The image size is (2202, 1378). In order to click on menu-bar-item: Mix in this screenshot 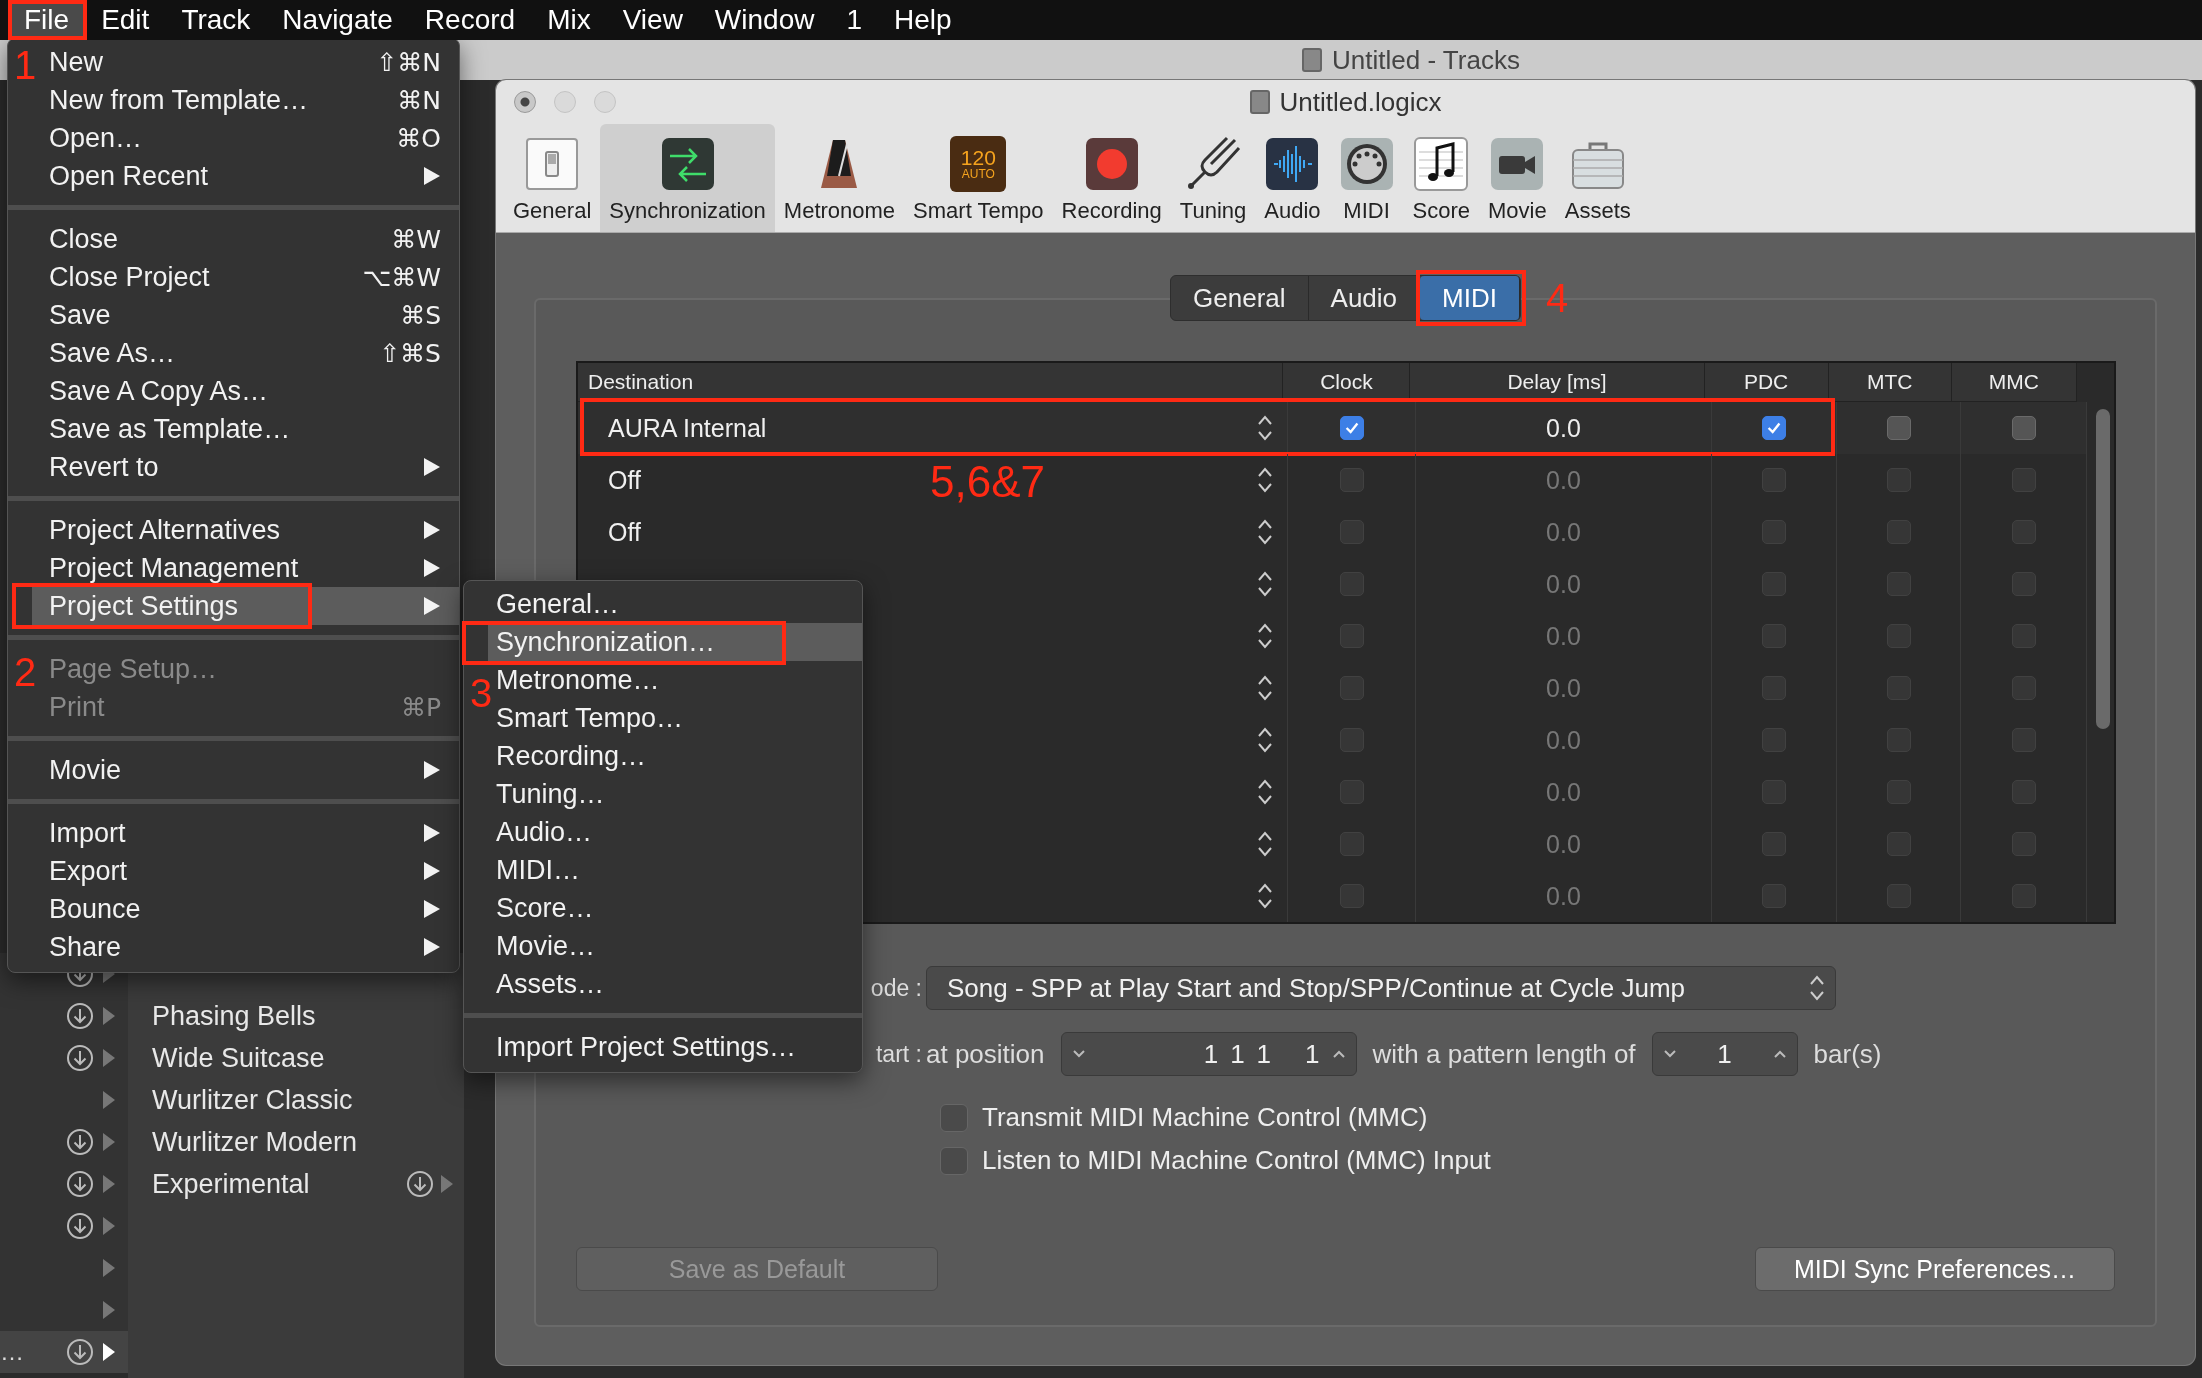, I will do `click(569, 20)`.